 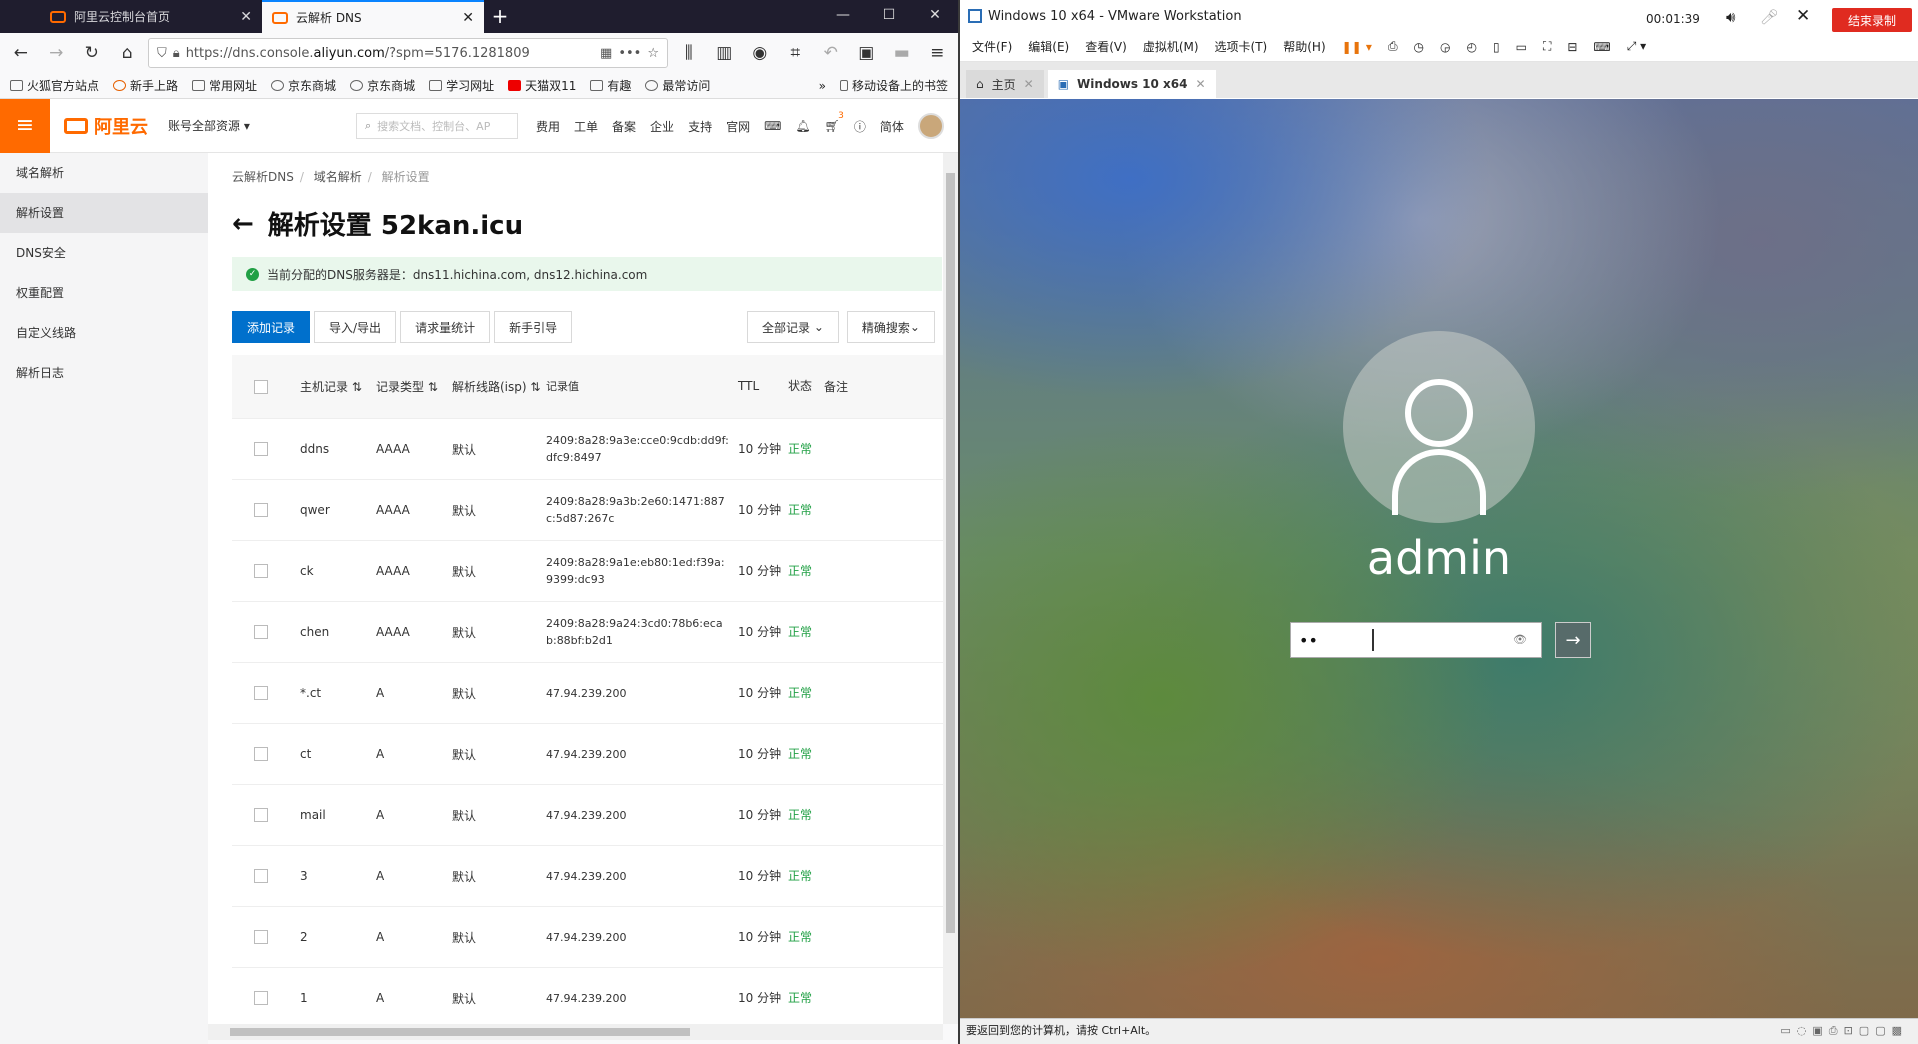 I want to click on submit-arrow-icon: →, so click(x=1573, y=640).